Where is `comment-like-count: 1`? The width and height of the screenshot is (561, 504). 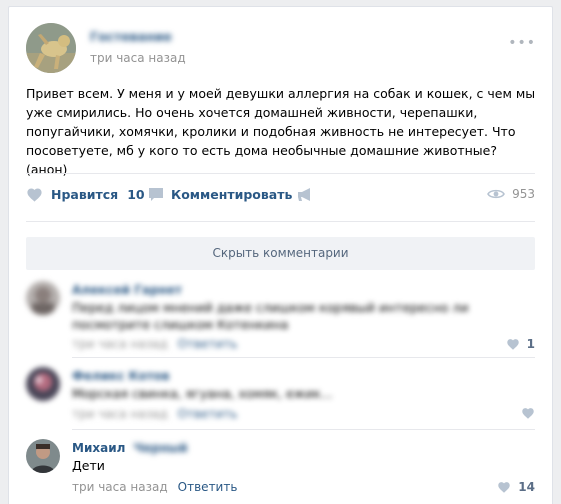 comment-like-count: 1 is located at coordinates (530, 344).